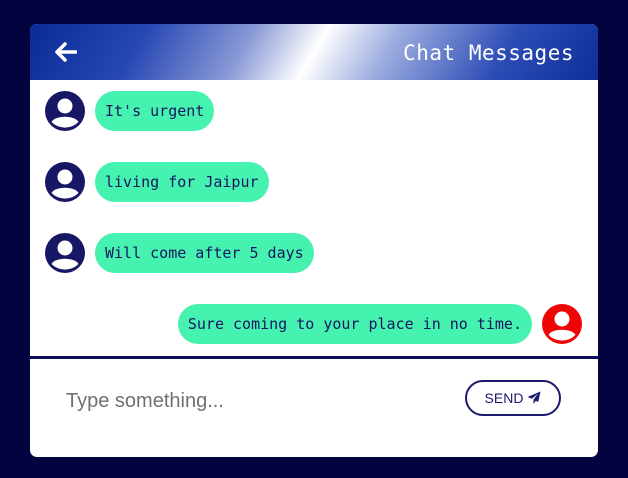 The height and width of the screenshot is (478, 628). What do you see at coordinates (204, 253) in the screenshot?
I see `message-bubble: Will come after 5 days` at bounding box center [204, 253].